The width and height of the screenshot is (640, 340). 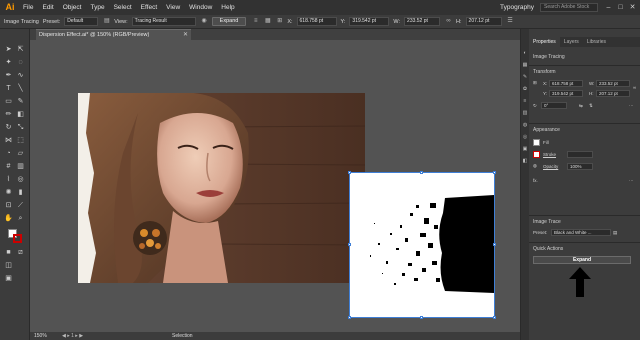 I want to click on eye-icon: ◉, so click(x=204, y=21).